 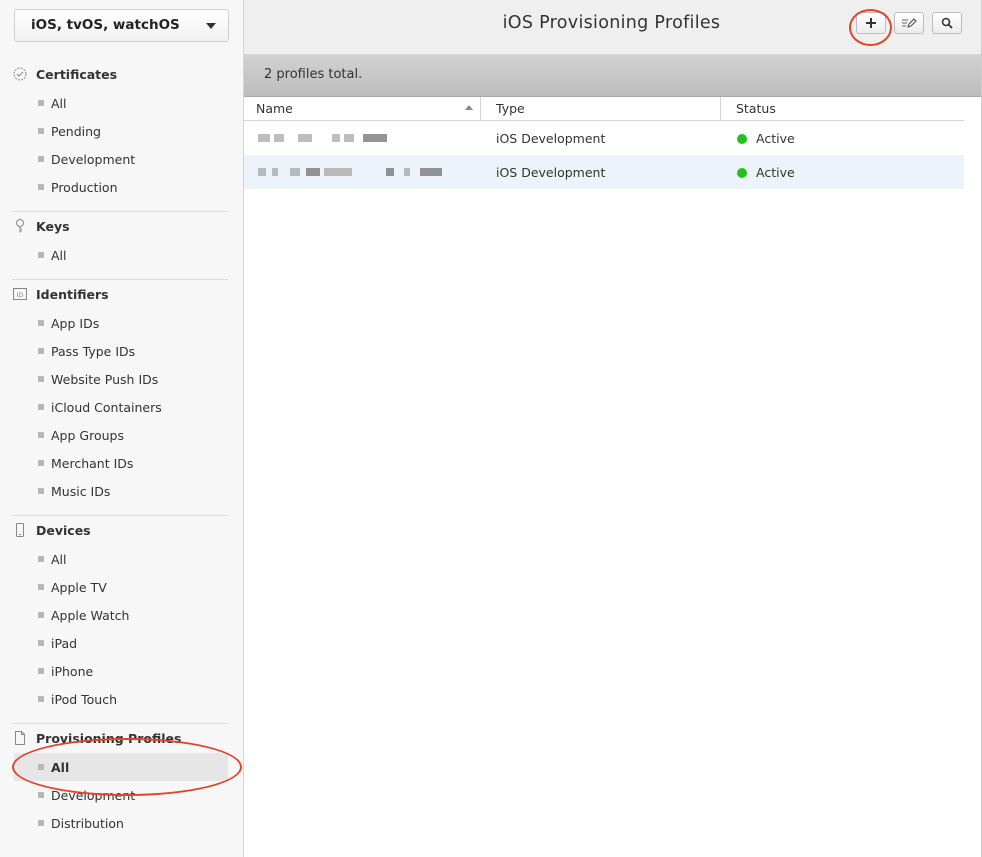 I want to click on sidebar-item-profiles-development: Development, so click(x=121, y=795).